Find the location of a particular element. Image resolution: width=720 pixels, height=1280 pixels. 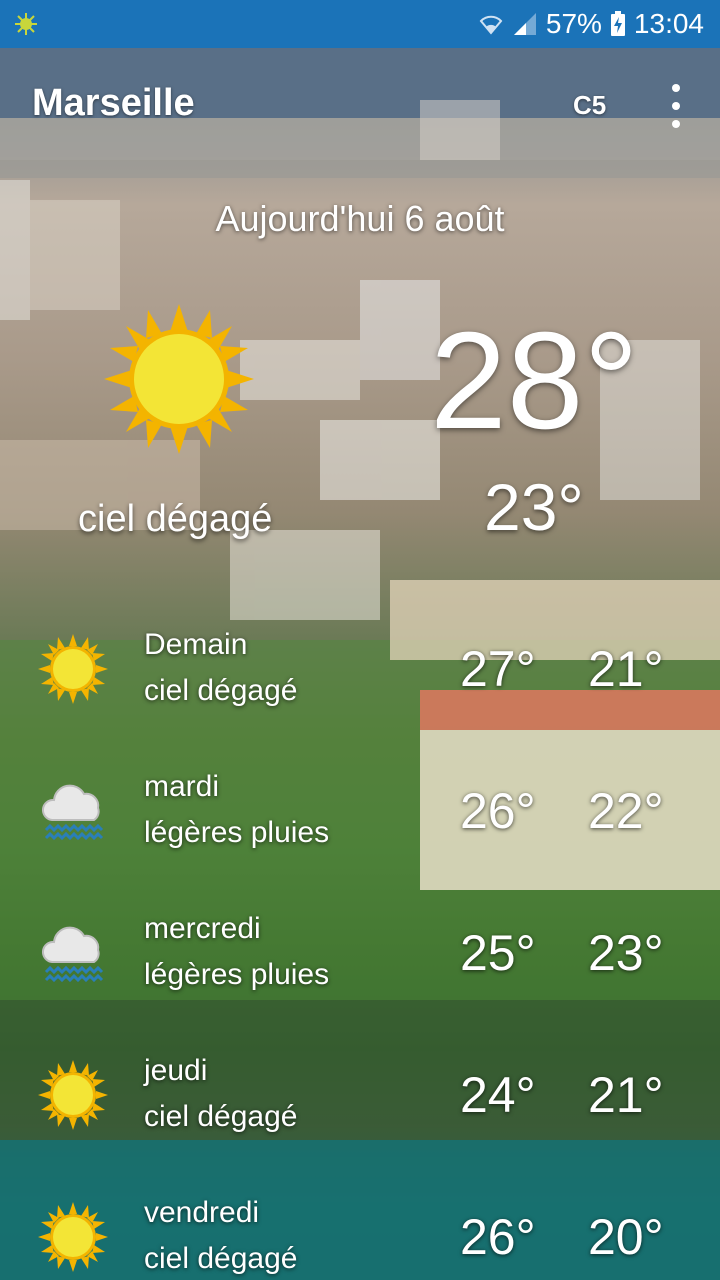

status-bar: 57% 13:04 is located at coordinates (360, 24).